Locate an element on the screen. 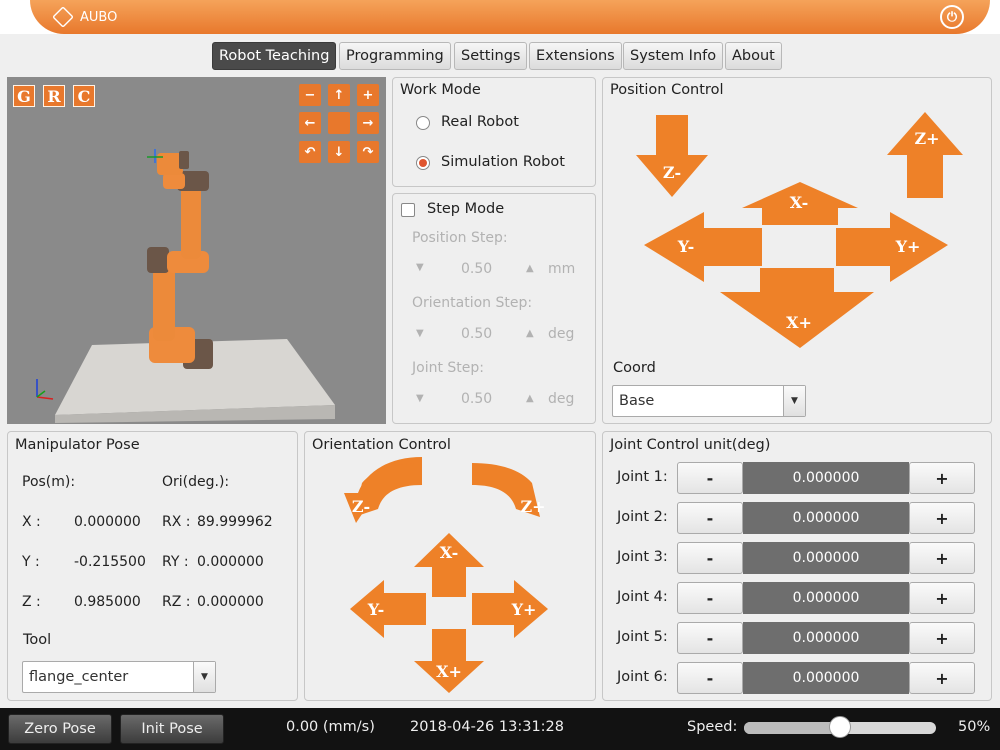 This screenshot has height=750, width=1000. y-plus-label: Y+ is located at coordinates (908, 246).